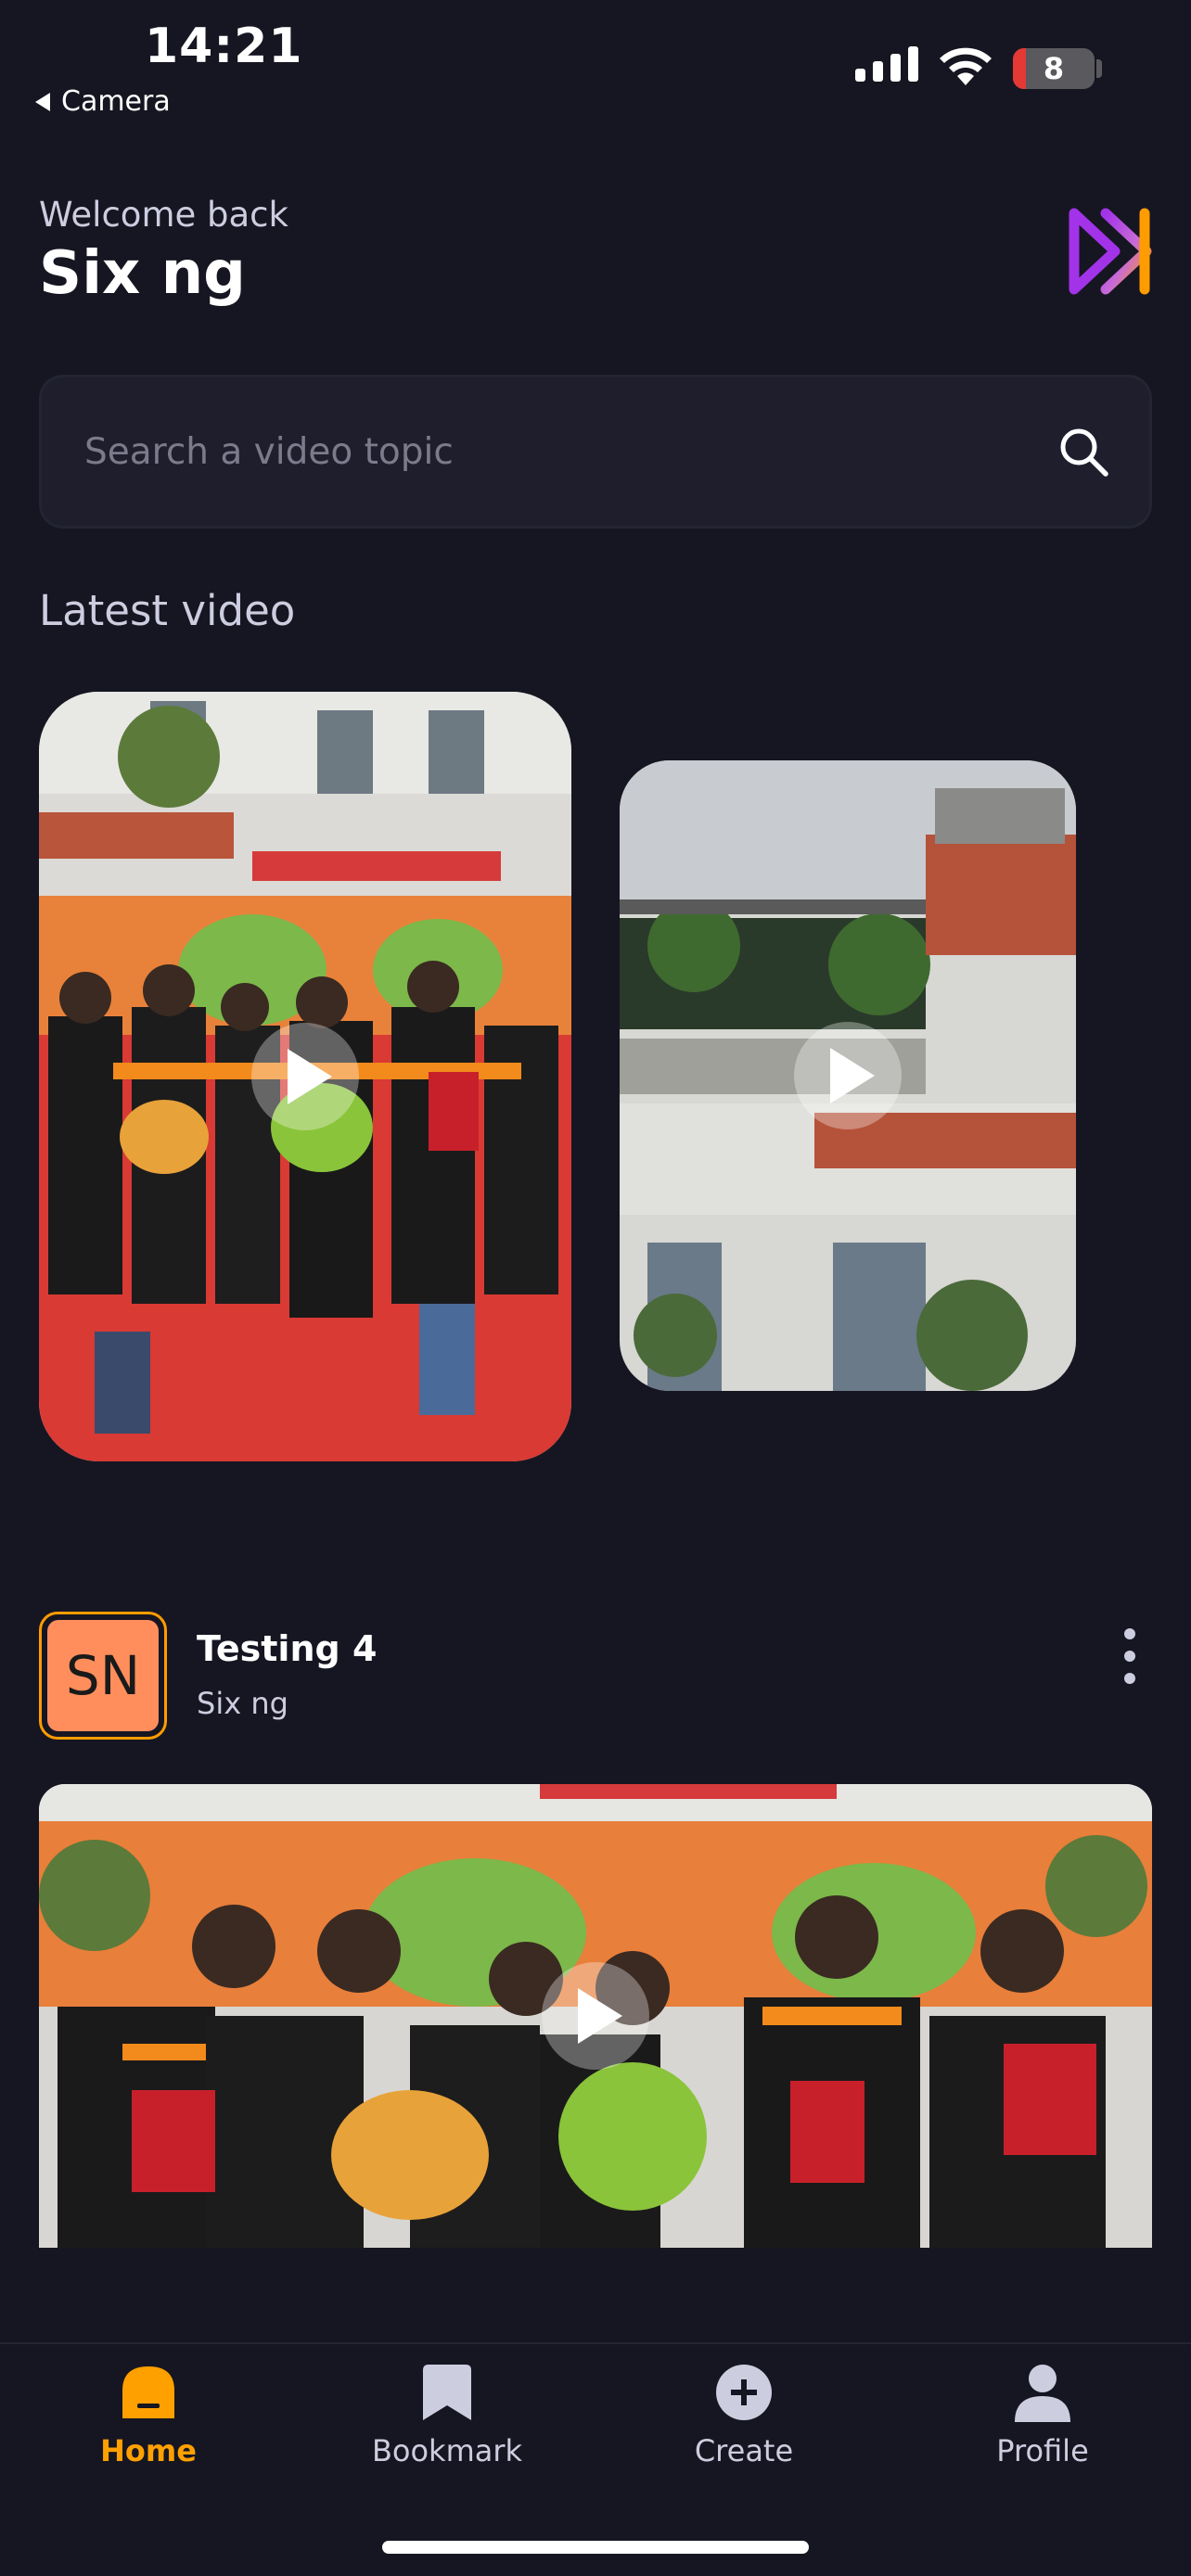 The image size is (1191, 2576). Describe the element at coordinates (142, 273) in the screenshot. I see `username-title: Six ng` at that location.